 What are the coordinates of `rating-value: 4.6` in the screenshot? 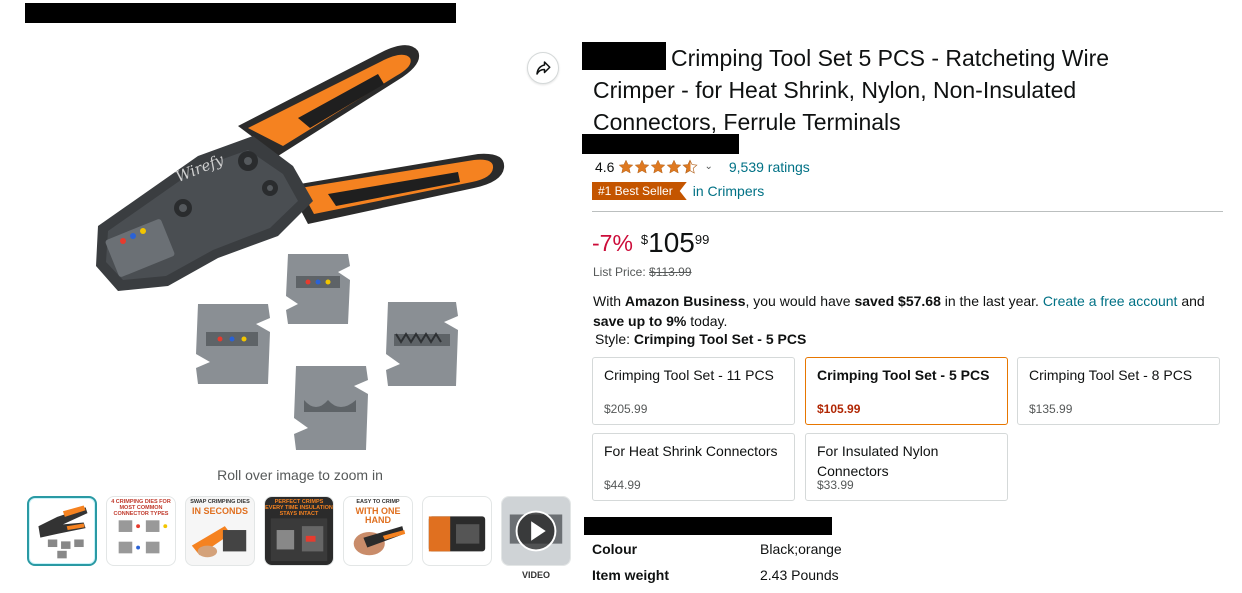 It's located at (605, 167).